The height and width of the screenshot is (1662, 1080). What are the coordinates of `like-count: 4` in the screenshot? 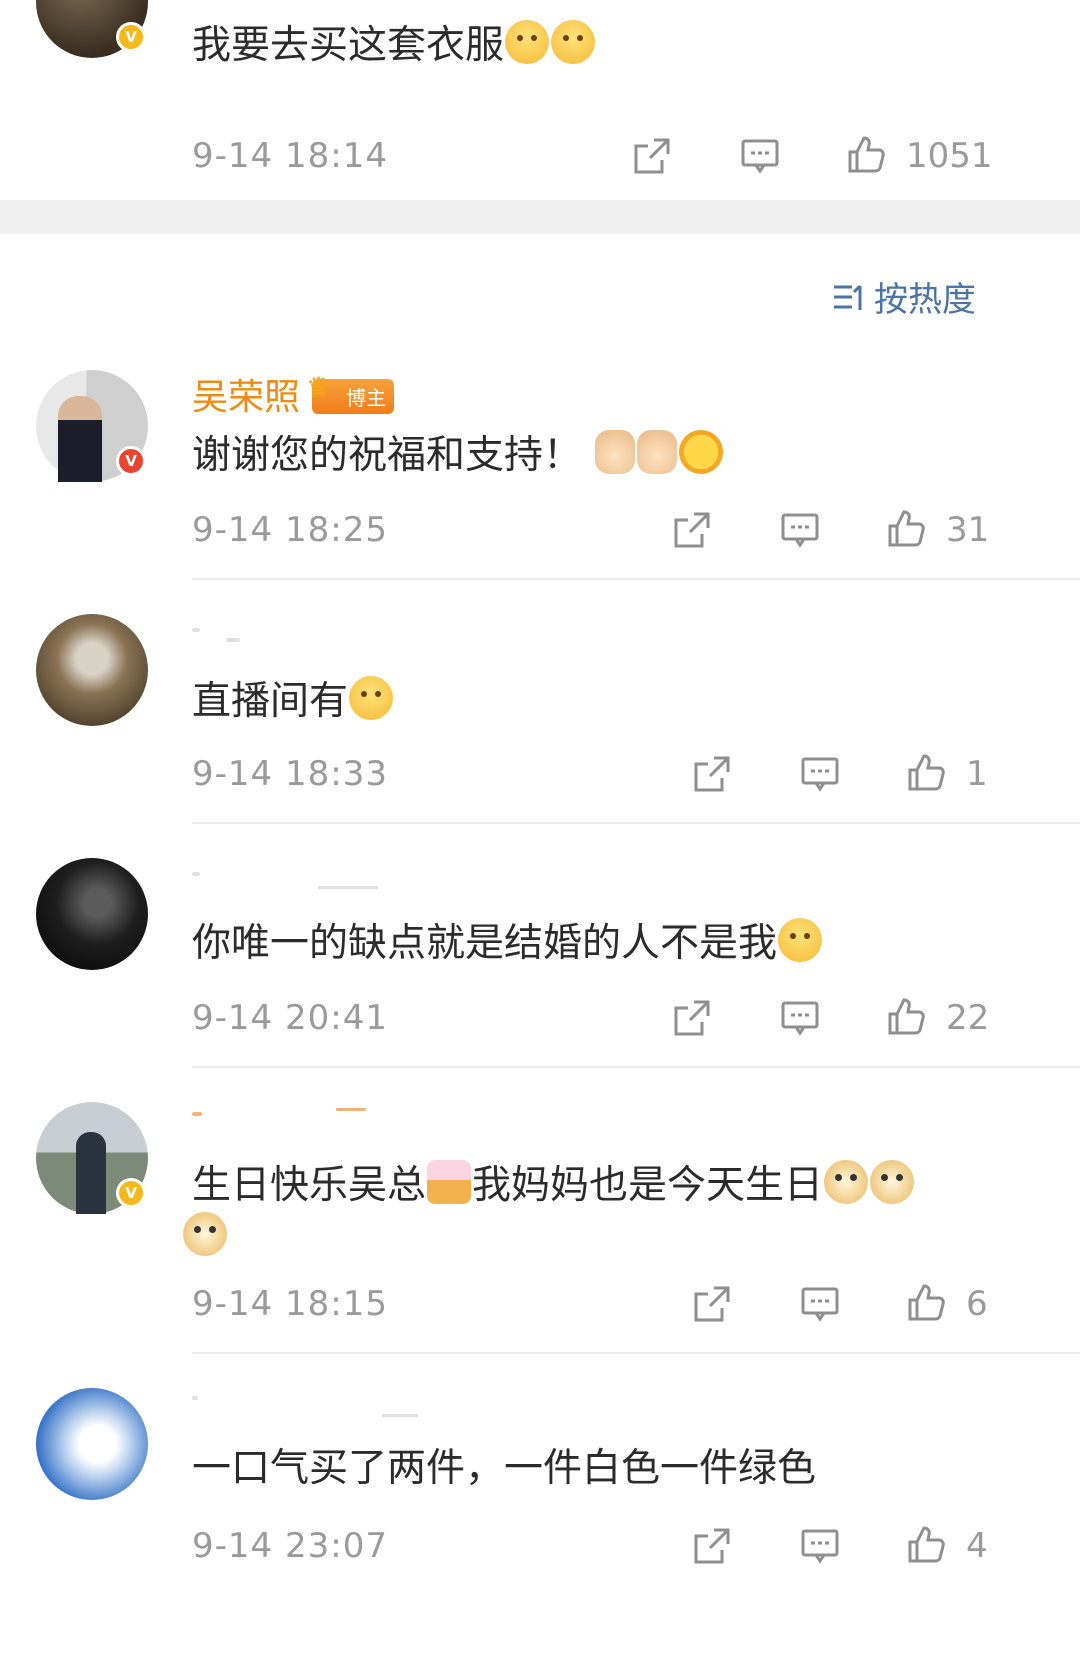 It's located at (977, 1546).